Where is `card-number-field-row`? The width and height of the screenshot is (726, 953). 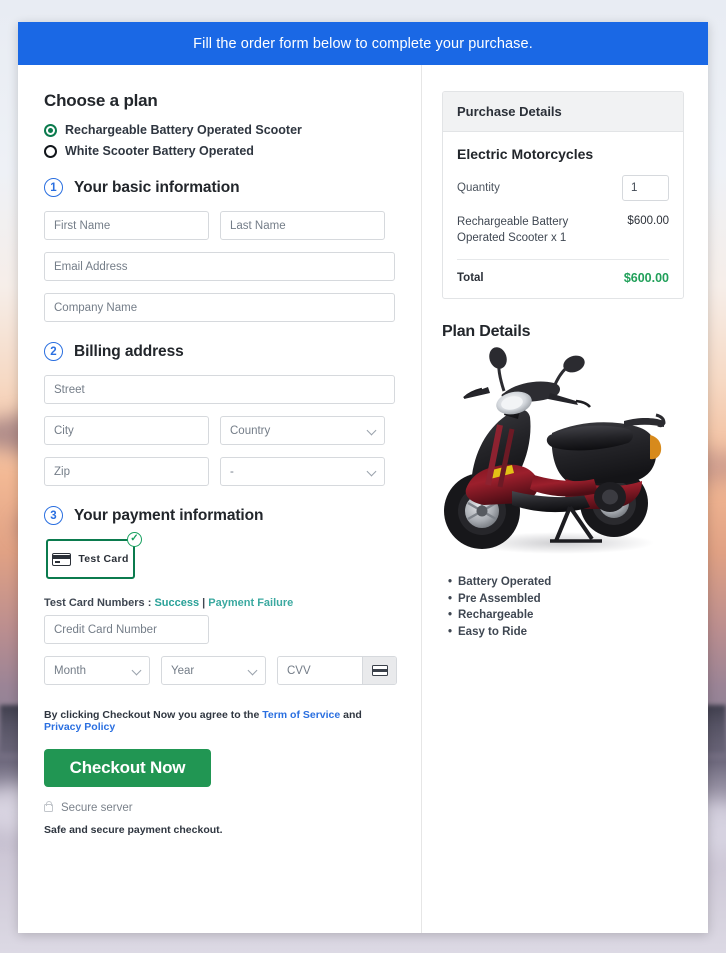 card-number-field-row is located at coordinates (219, 629).